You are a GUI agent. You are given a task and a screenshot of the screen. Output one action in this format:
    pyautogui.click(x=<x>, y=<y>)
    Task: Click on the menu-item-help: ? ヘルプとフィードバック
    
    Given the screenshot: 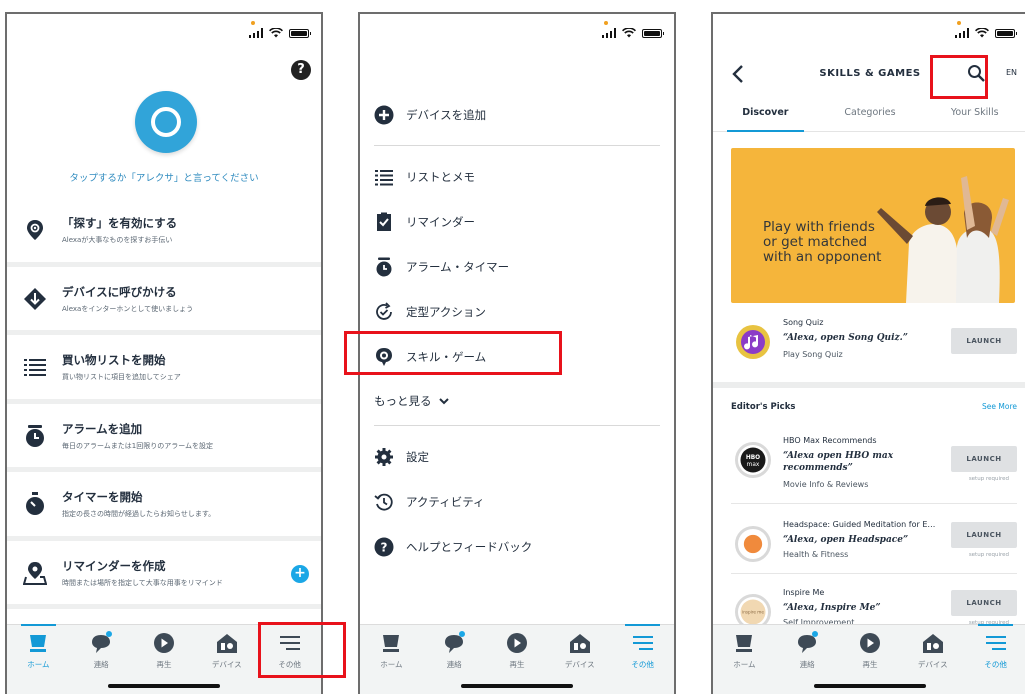 What is the action you would take?
    pyautogui.click(x=517, y=546)
    